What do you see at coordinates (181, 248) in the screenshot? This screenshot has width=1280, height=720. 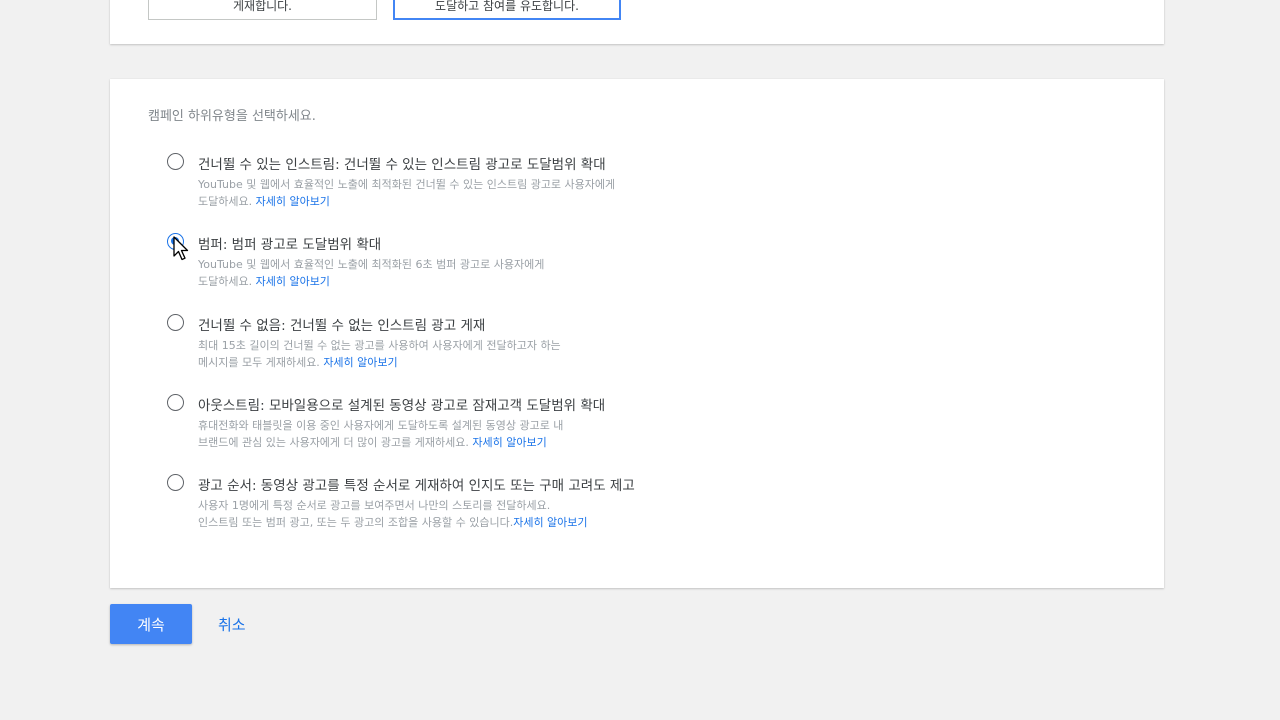 I see `mouse-pointer-icon` at bounding box center [181, 248].